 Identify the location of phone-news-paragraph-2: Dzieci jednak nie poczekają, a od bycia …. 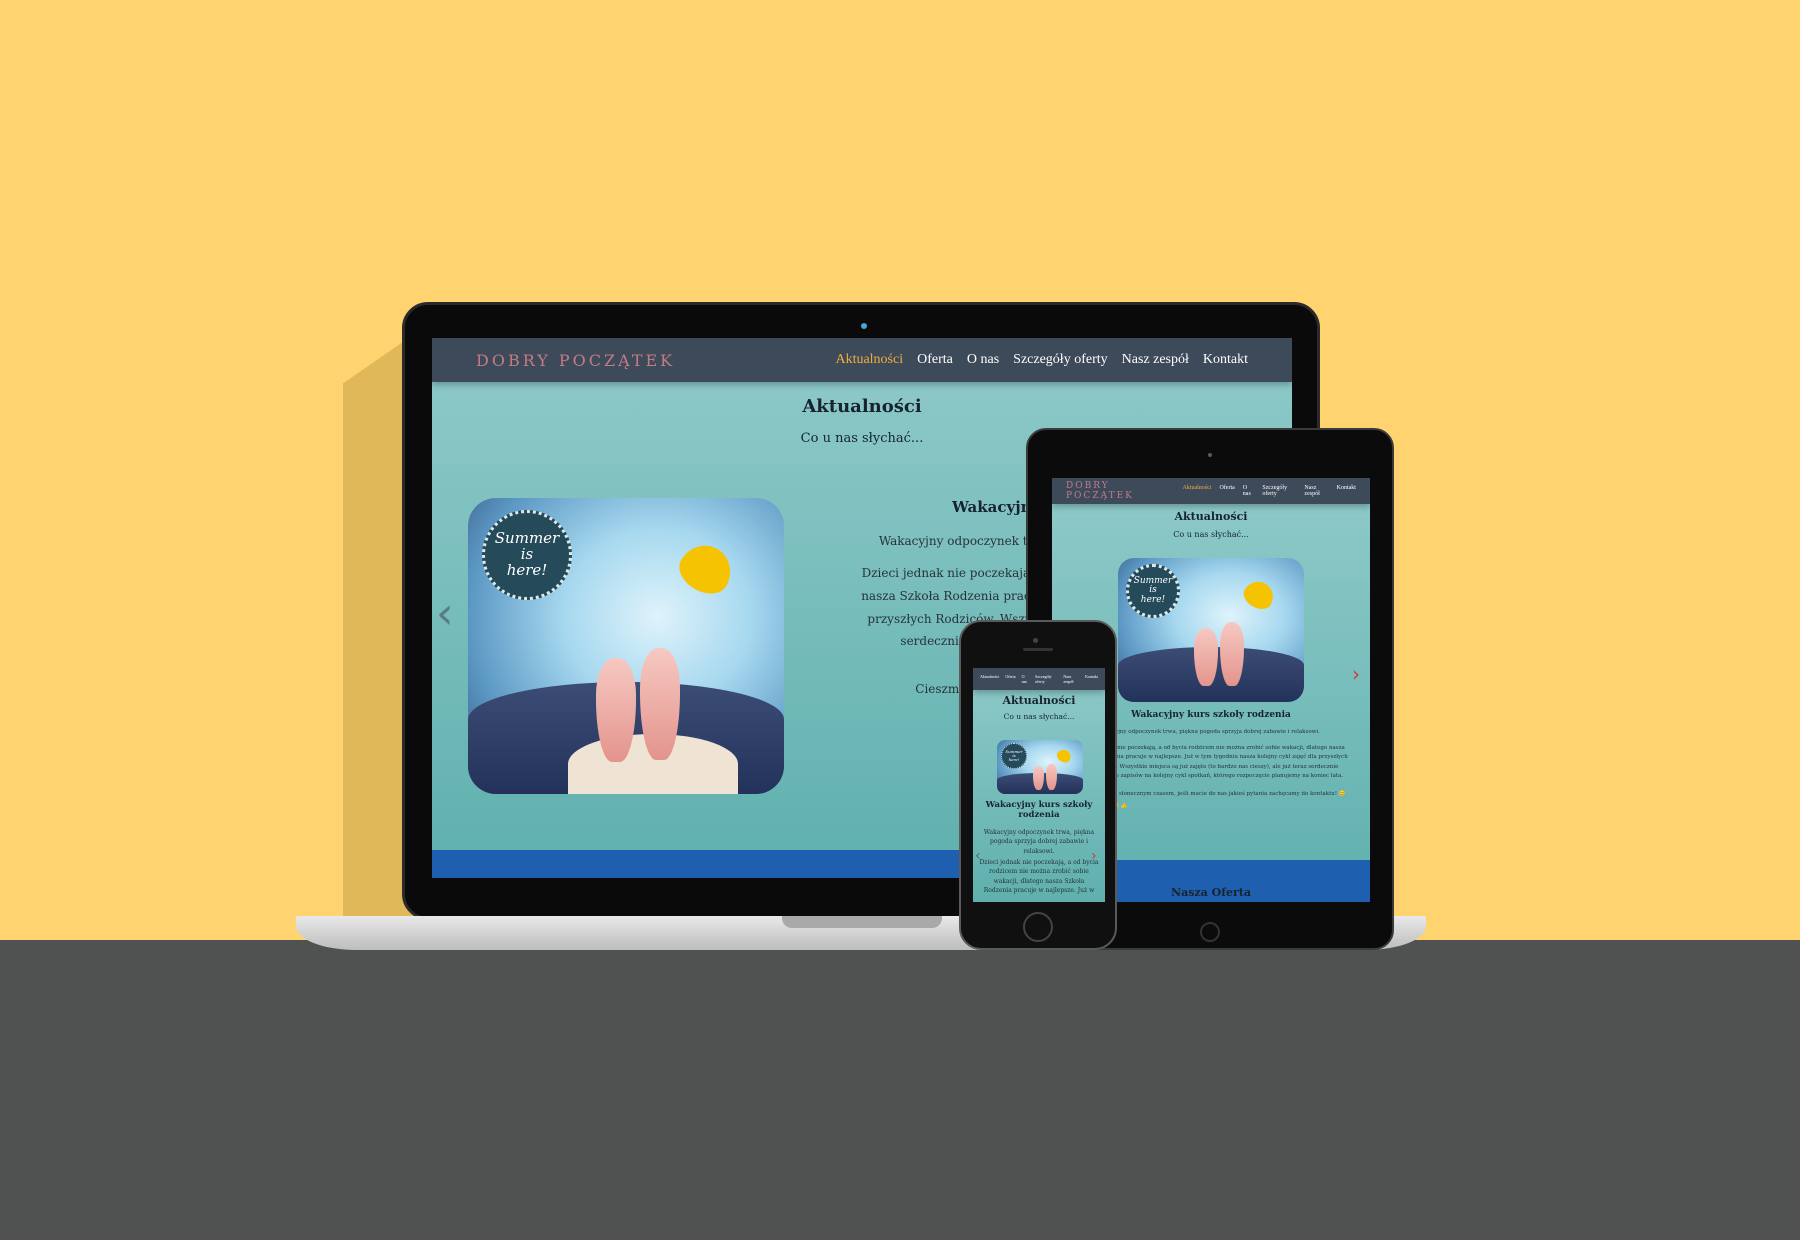
(1039, 876).